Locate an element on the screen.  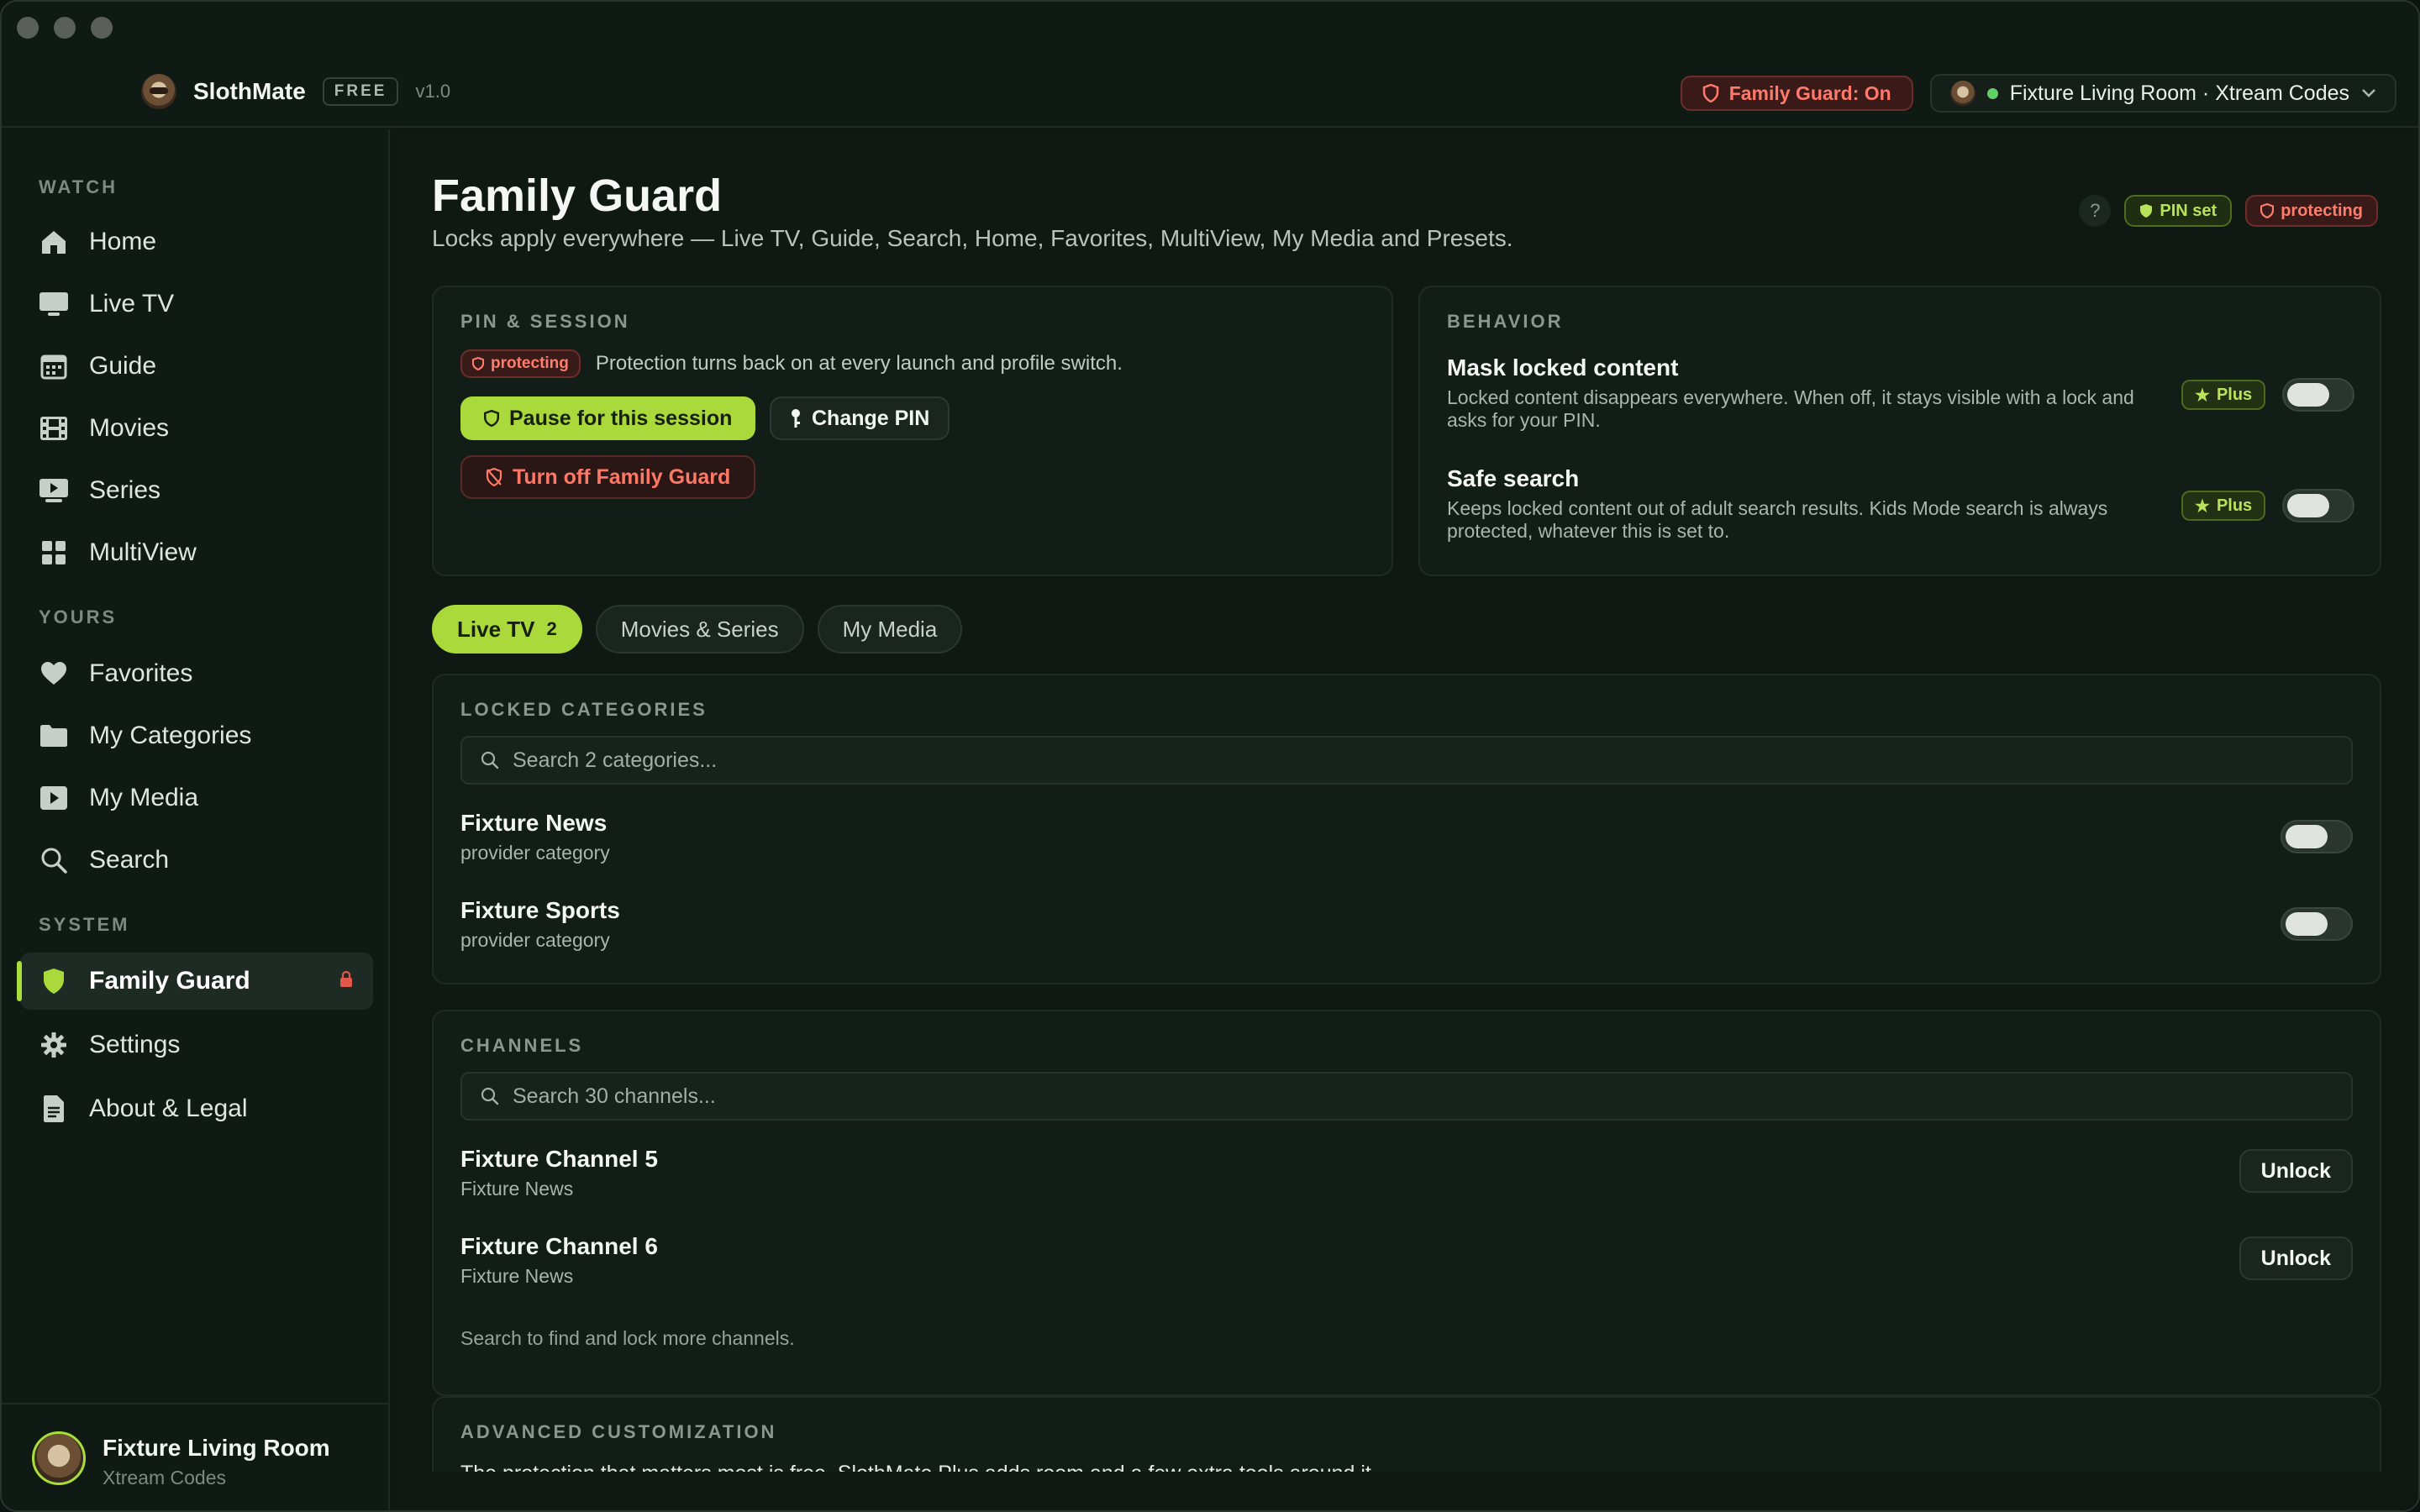
family-guard-status-label: Family Guard: On is located at coordinates (1809, 92).